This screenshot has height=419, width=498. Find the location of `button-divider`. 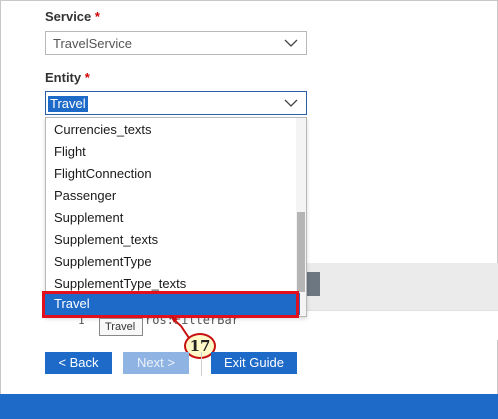

button-divider is located at coordinates (201, 364).